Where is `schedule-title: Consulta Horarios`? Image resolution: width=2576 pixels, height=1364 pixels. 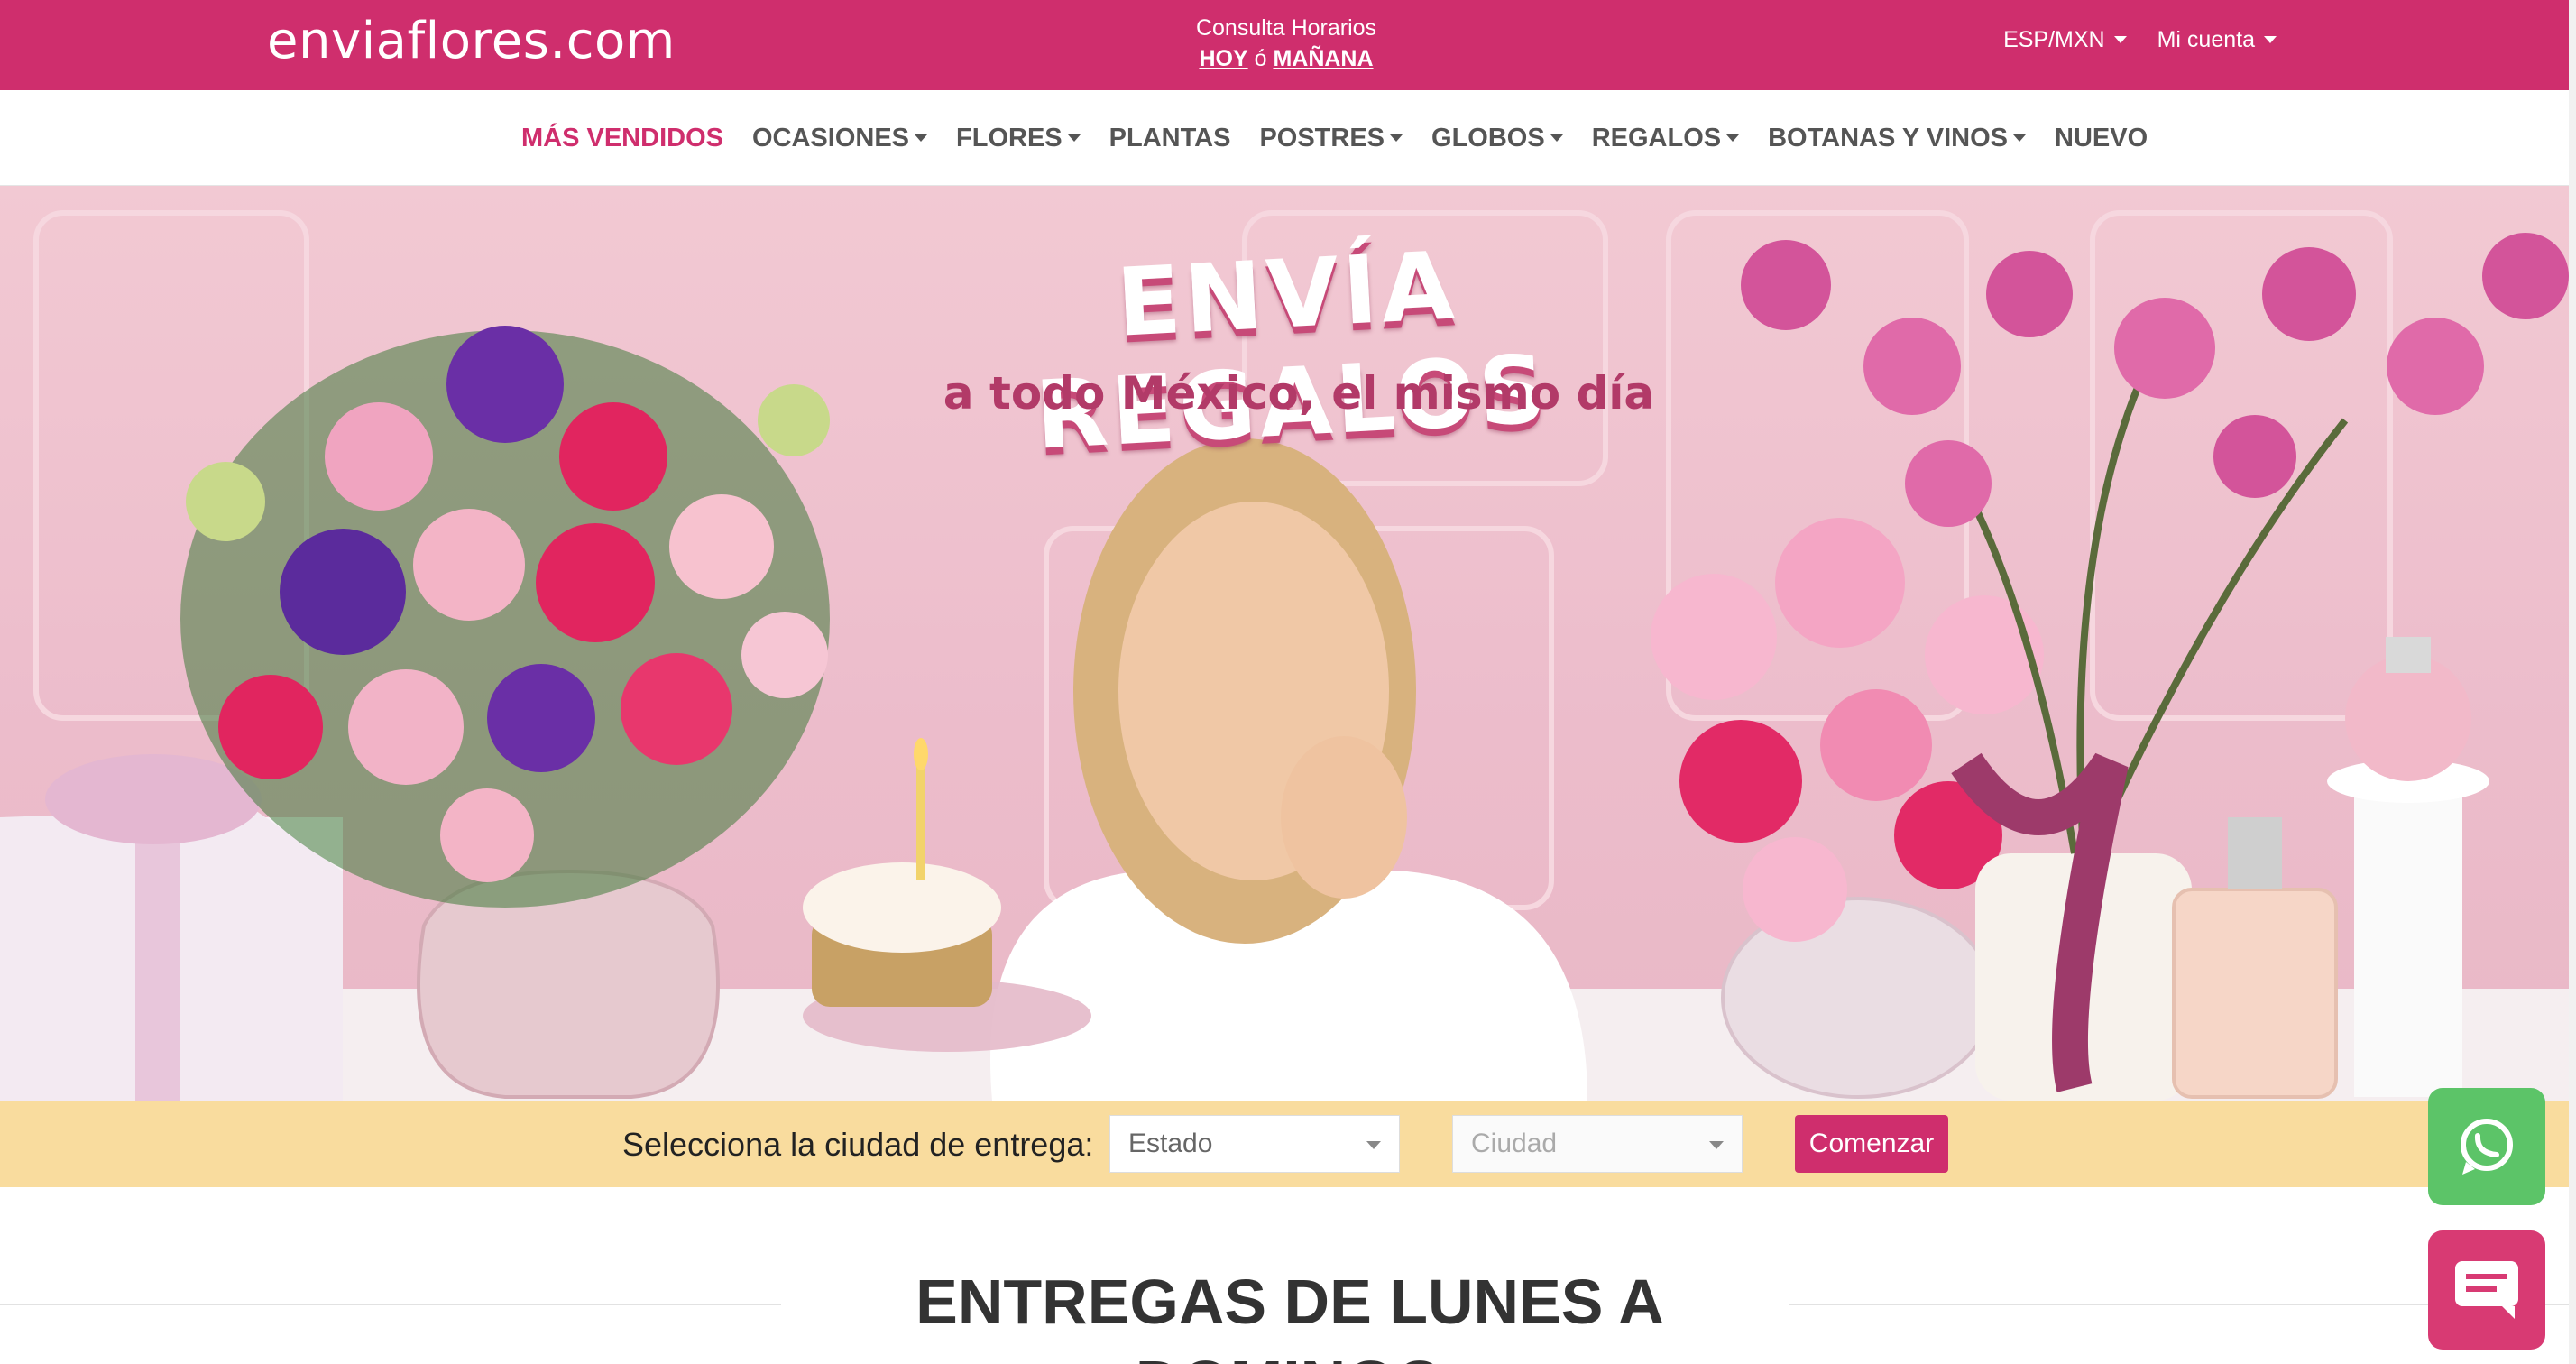 schedule-title: Consulta Horarios is located at coordinates (1286, 28).